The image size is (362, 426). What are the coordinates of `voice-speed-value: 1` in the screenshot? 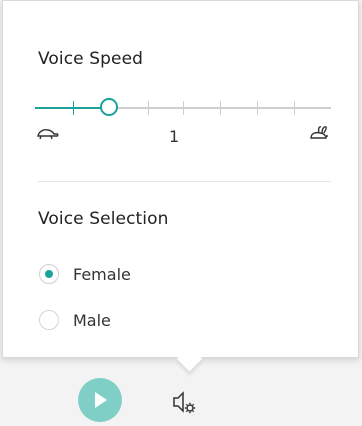 It's located at (174, 136).